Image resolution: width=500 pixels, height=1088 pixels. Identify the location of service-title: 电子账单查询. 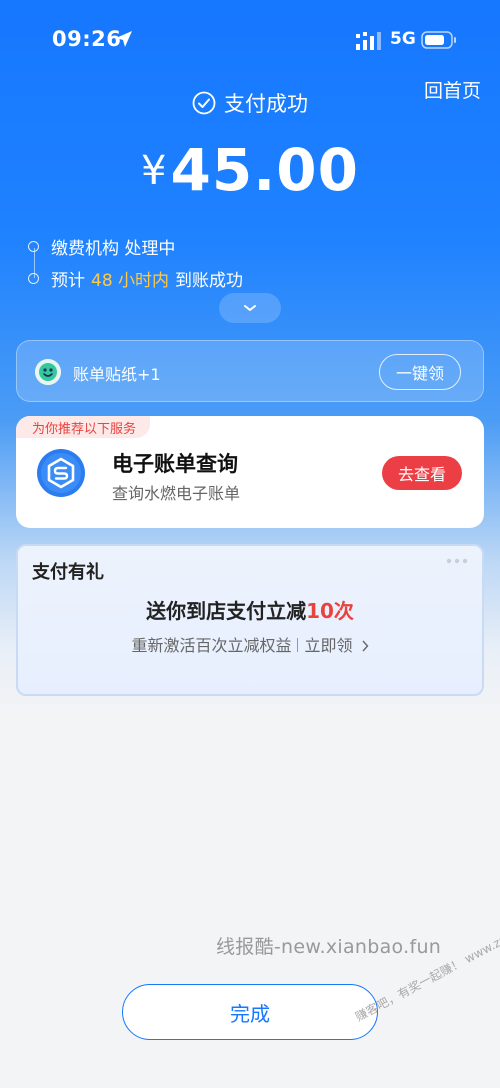
(175, 464).